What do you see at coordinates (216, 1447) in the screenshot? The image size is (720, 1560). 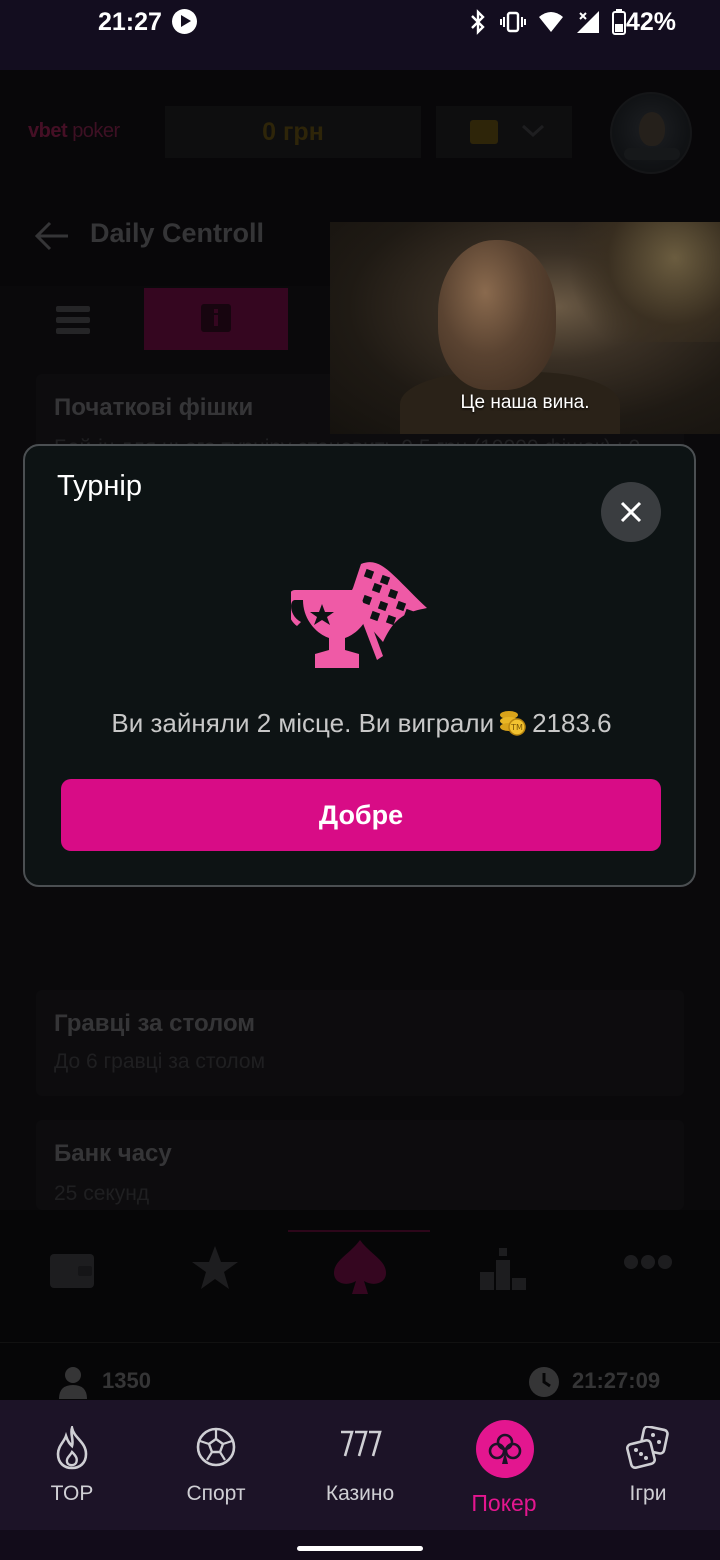 I see `soccer-ball-icon` at bounding box center [216, 1447].